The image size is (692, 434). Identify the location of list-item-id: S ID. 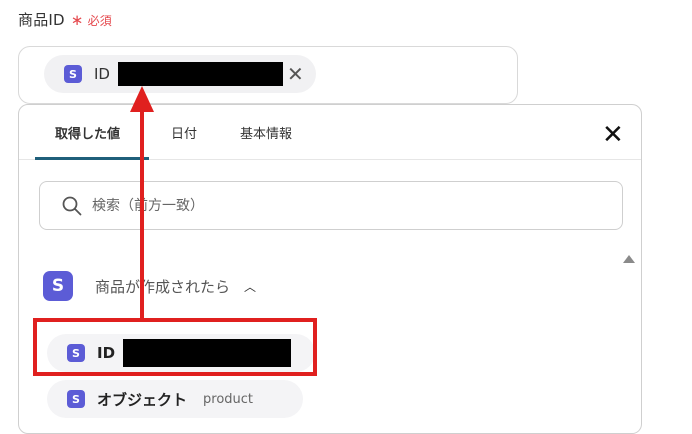
(181, 353).